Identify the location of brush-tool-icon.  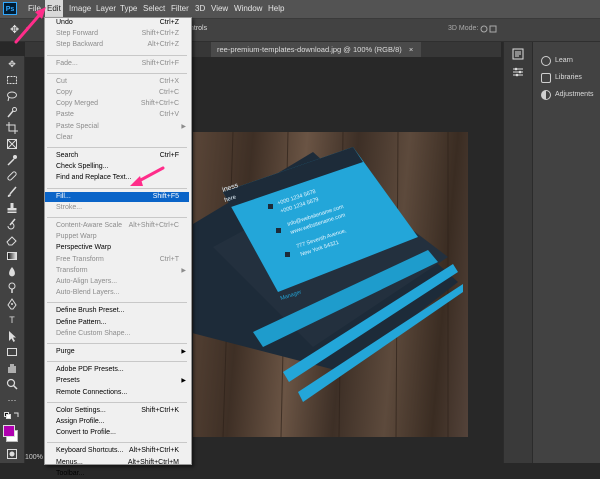
(12, 192).